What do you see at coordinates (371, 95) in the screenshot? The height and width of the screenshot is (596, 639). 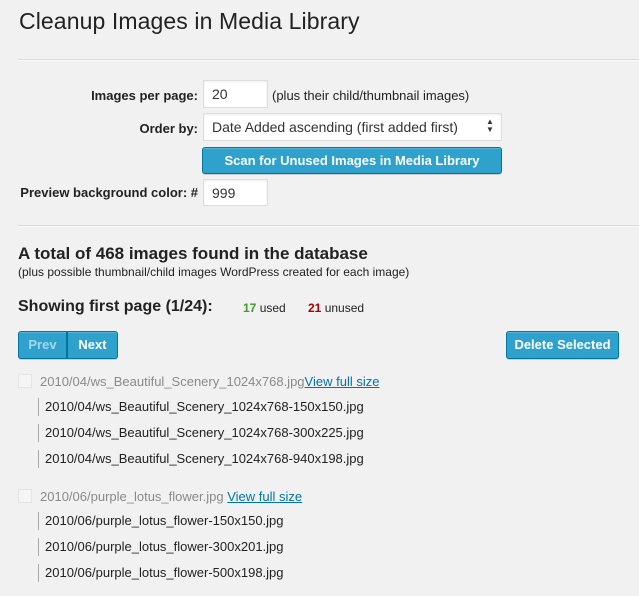 I see `images-per-page-hint: (plus their child/thumbnail images)` at bounding box center [371, 95].